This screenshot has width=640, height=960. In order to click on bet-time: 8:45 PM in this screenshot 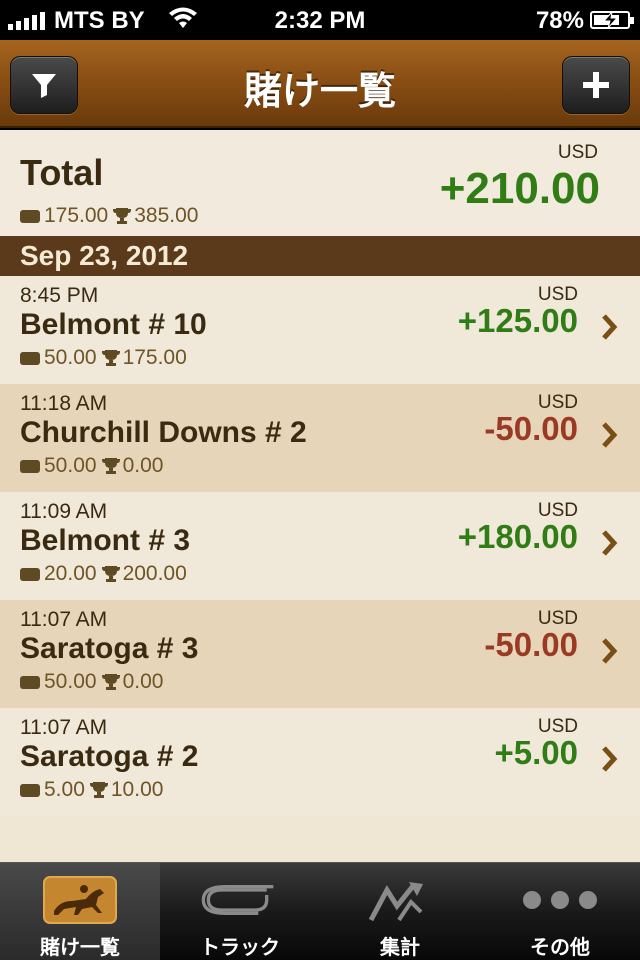, I will do `click(59, 295)`.